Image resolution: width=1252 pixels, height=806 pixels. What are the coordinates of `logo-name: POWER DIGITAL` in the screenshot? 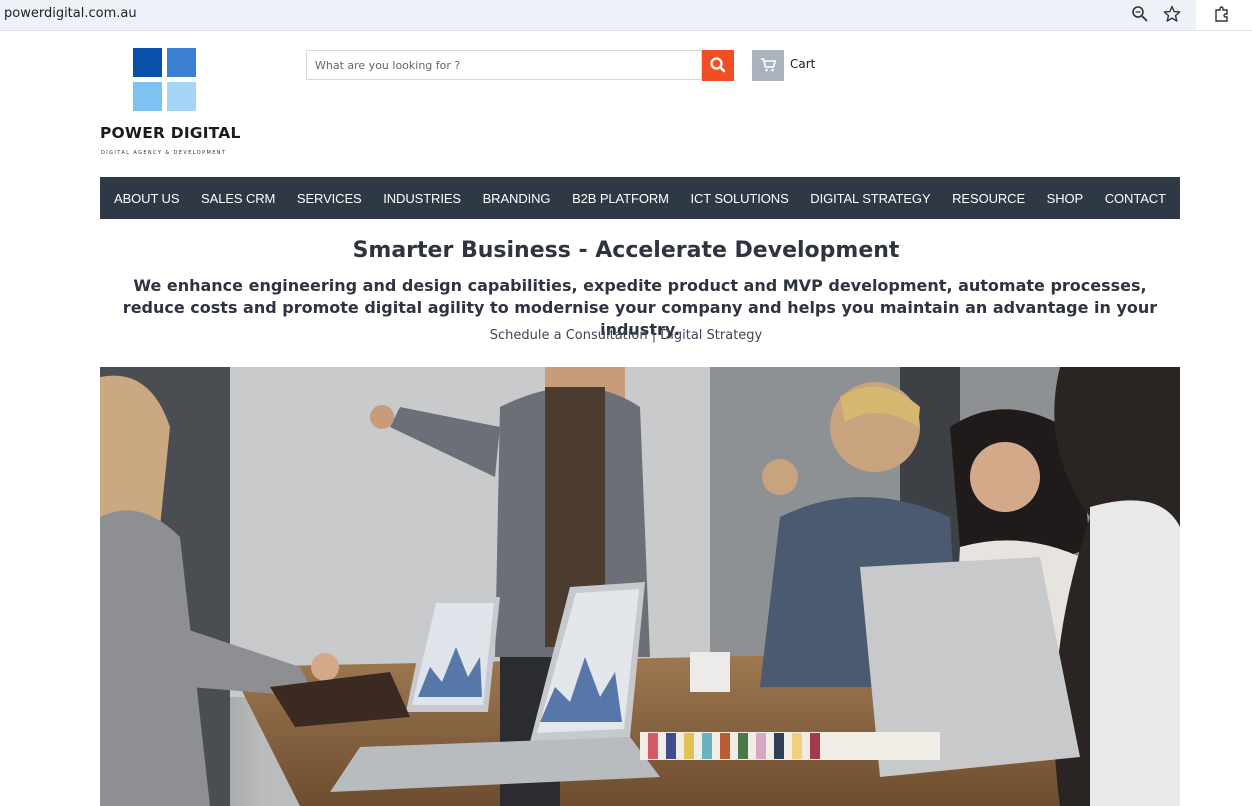 It's located at (170, 133).